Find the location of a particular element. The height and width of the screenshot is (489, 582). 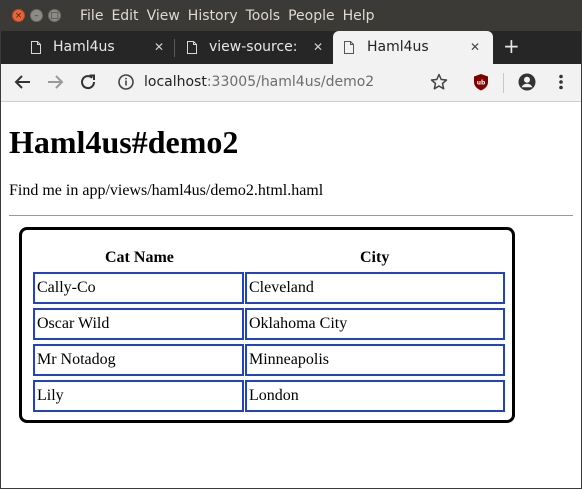

tab-haml4us-active: Haml4us ✕ is located at coordinates (413, 47).